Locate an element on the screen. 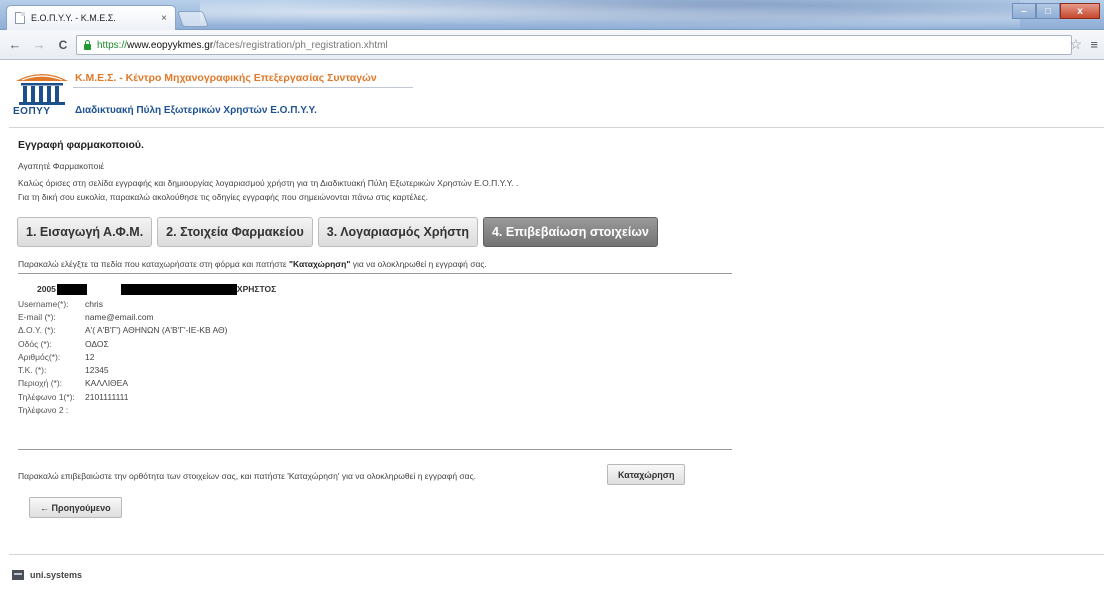  browser-title-bar: Ε.Ο.Π.Υ.Υ. - Κ.Μ.Ε.Σ. × – □ x is located at coordinates (552, 15).